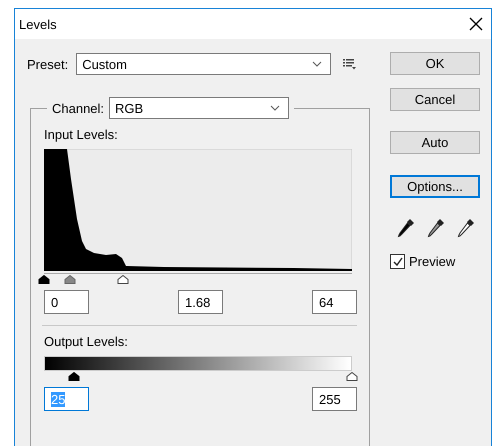 This screenshot has height=446, width=498. What do you see at coordinates (476, 24) in the screenshot?
I see `close-icon` at bounding box center [476, 24].